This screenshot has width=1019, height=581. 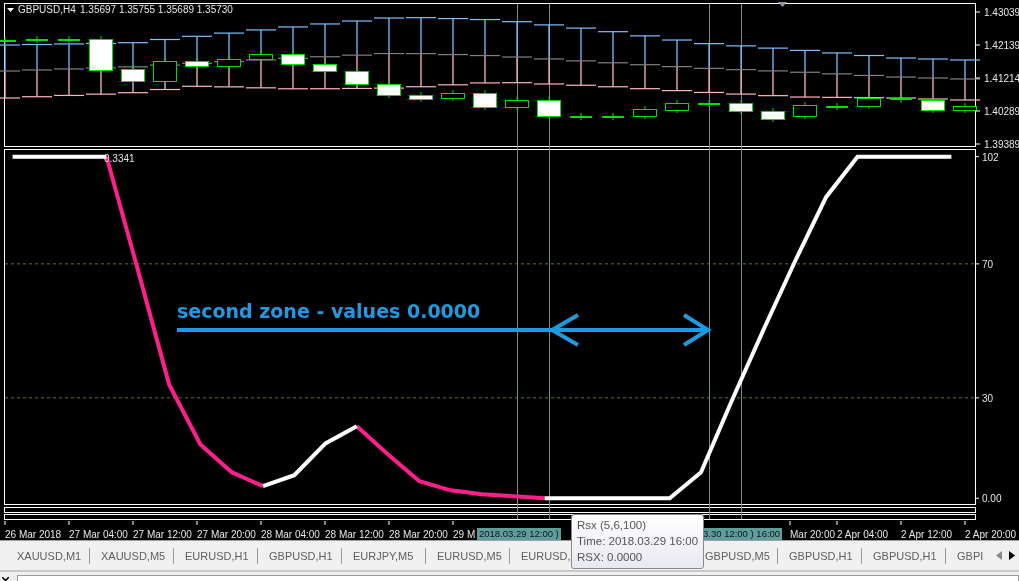 What do you see at coordinates (742, 534) in the screenshot?
I see `crosshair-time-label: 3.30 12:00 ) 16:00` at bounding box center [742, 534].